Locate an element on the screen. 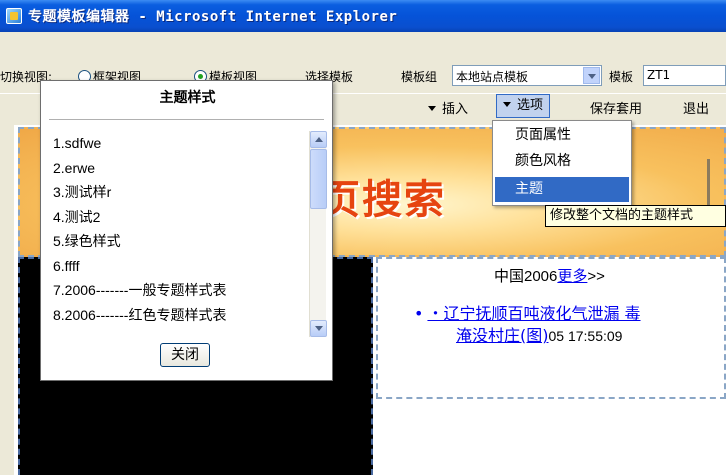 The image size is (726, 475). menu-item-page-properties: 页面属性 is located at coordinates (562, 135).